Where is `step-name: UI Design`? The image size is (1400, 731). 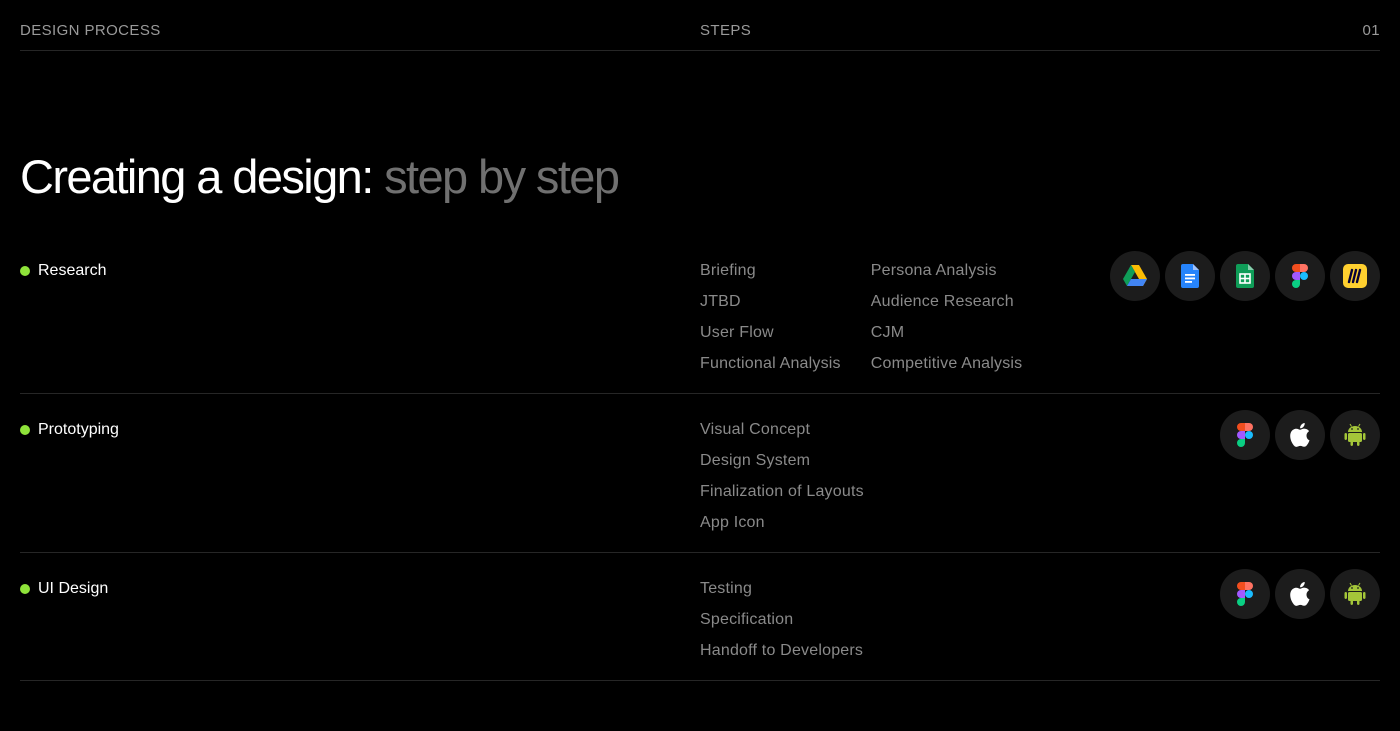 step-name: UI Design is located at coordinates (73, 588).